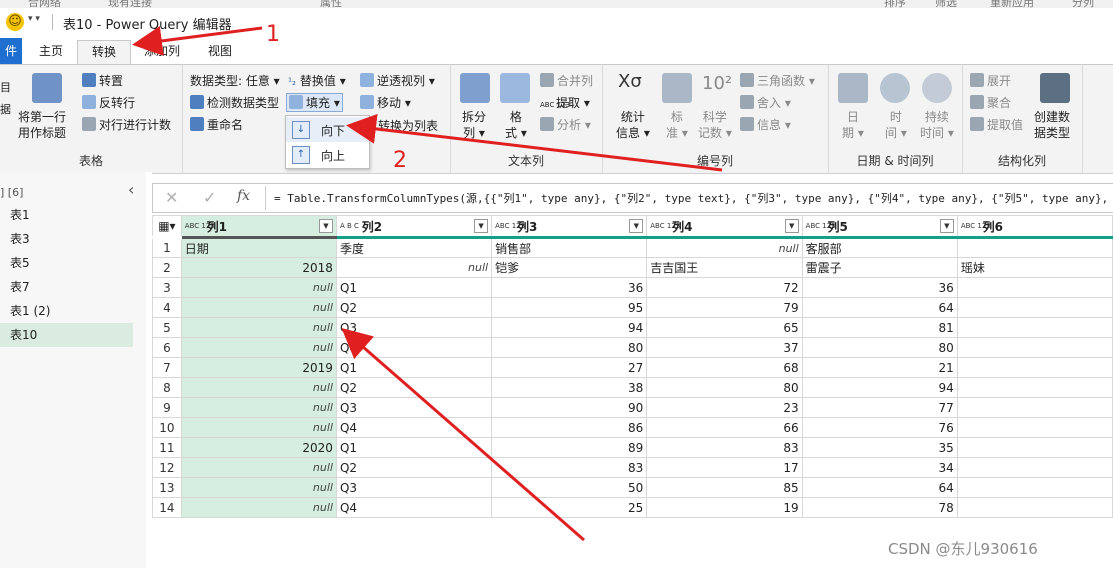 This screenshot has width=1113, height=568. What do you see at coordinates (108, 102) in the screenshot?
I see `reverse-rows-button: 反转行` at bounding box center [108, 102].